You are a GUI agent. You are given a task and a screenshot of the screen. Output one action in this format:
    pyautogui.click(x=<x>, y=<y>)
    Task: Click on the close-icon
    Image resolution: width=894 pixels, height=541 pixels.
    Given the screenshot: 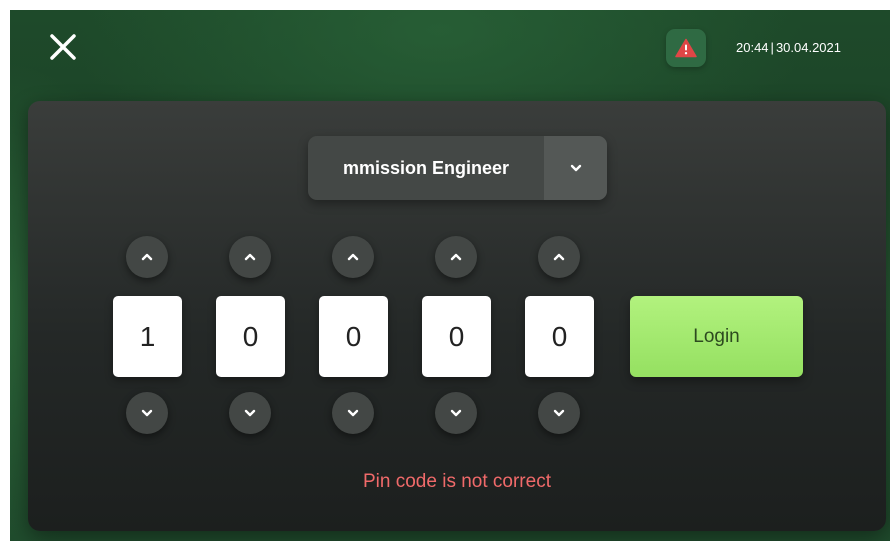 What is the action you would take?
    pyautogui.click(x=63, y=47)
    